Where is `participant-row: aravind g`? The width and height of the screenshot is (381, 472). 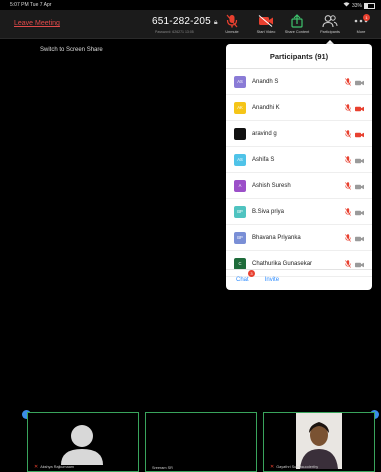 participant-row: aravind g is located at coordinates (299, 134).